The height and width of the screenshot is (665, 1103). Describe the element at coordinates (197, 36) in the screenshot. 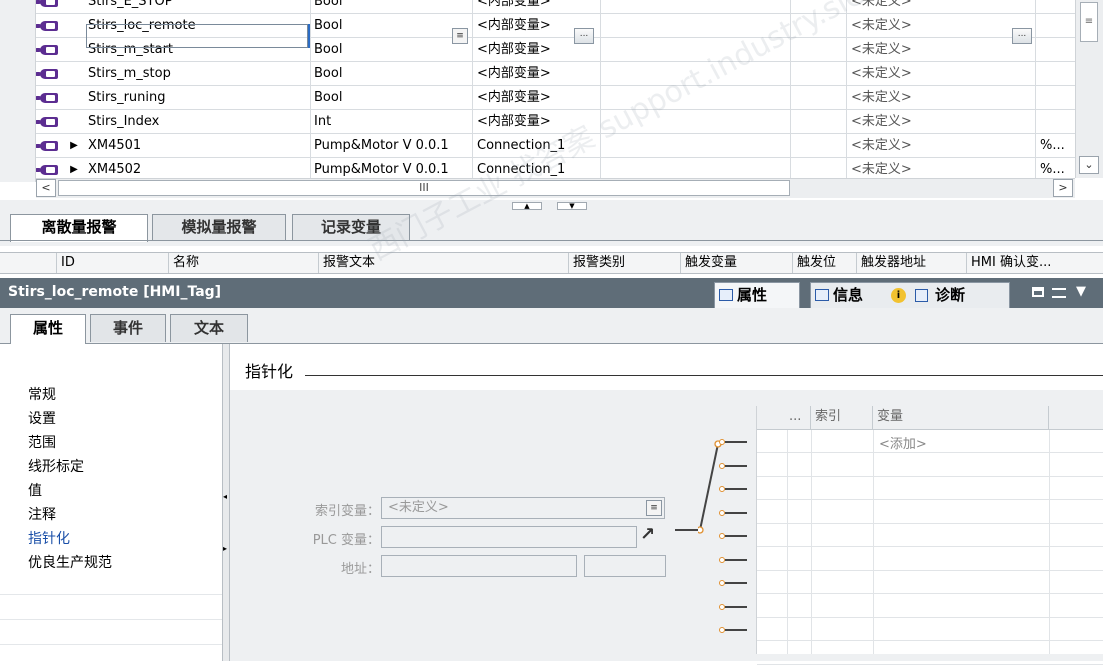

I see `active-cell` at that location.